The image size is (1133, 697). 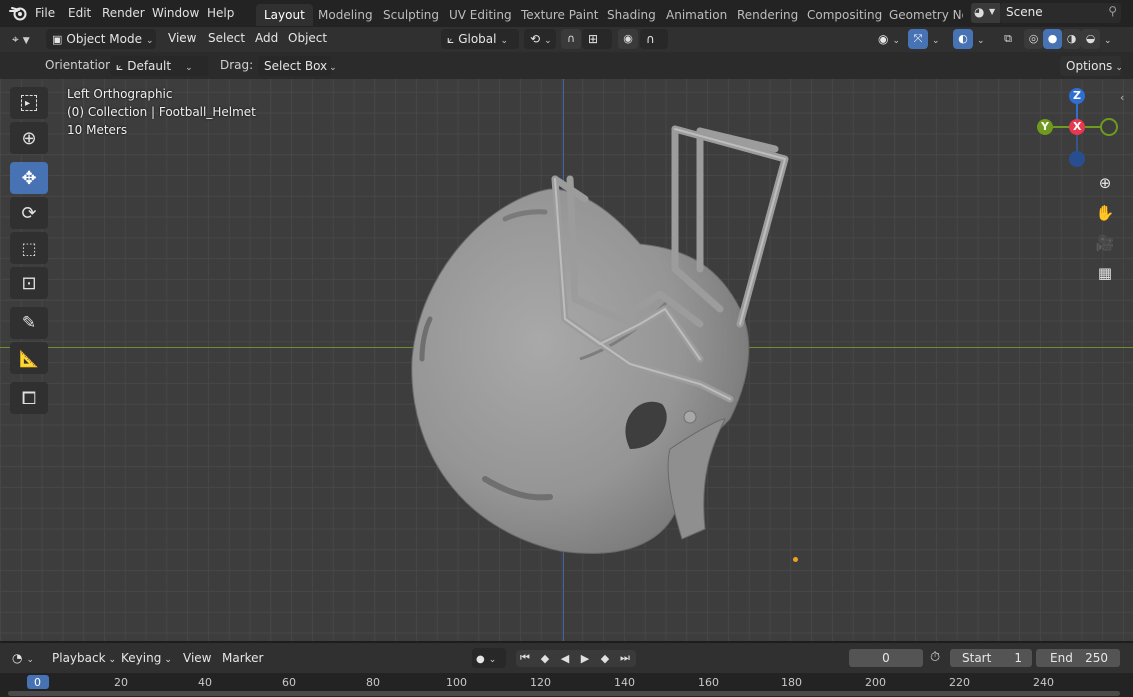 I want to click on material-shading-button: ◑, so click(x=1071, y=39).